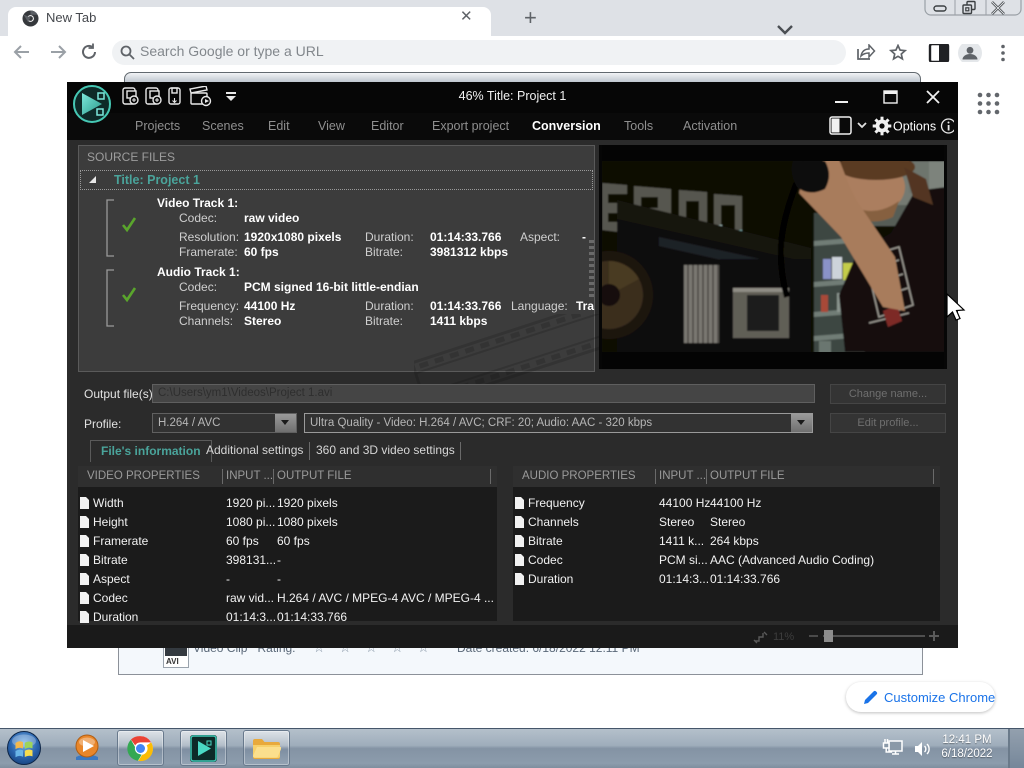  What do you see at coordinates (783, 637) in the screenshot?
I see `svg-text: 11%` at bounding box center [783, 637].